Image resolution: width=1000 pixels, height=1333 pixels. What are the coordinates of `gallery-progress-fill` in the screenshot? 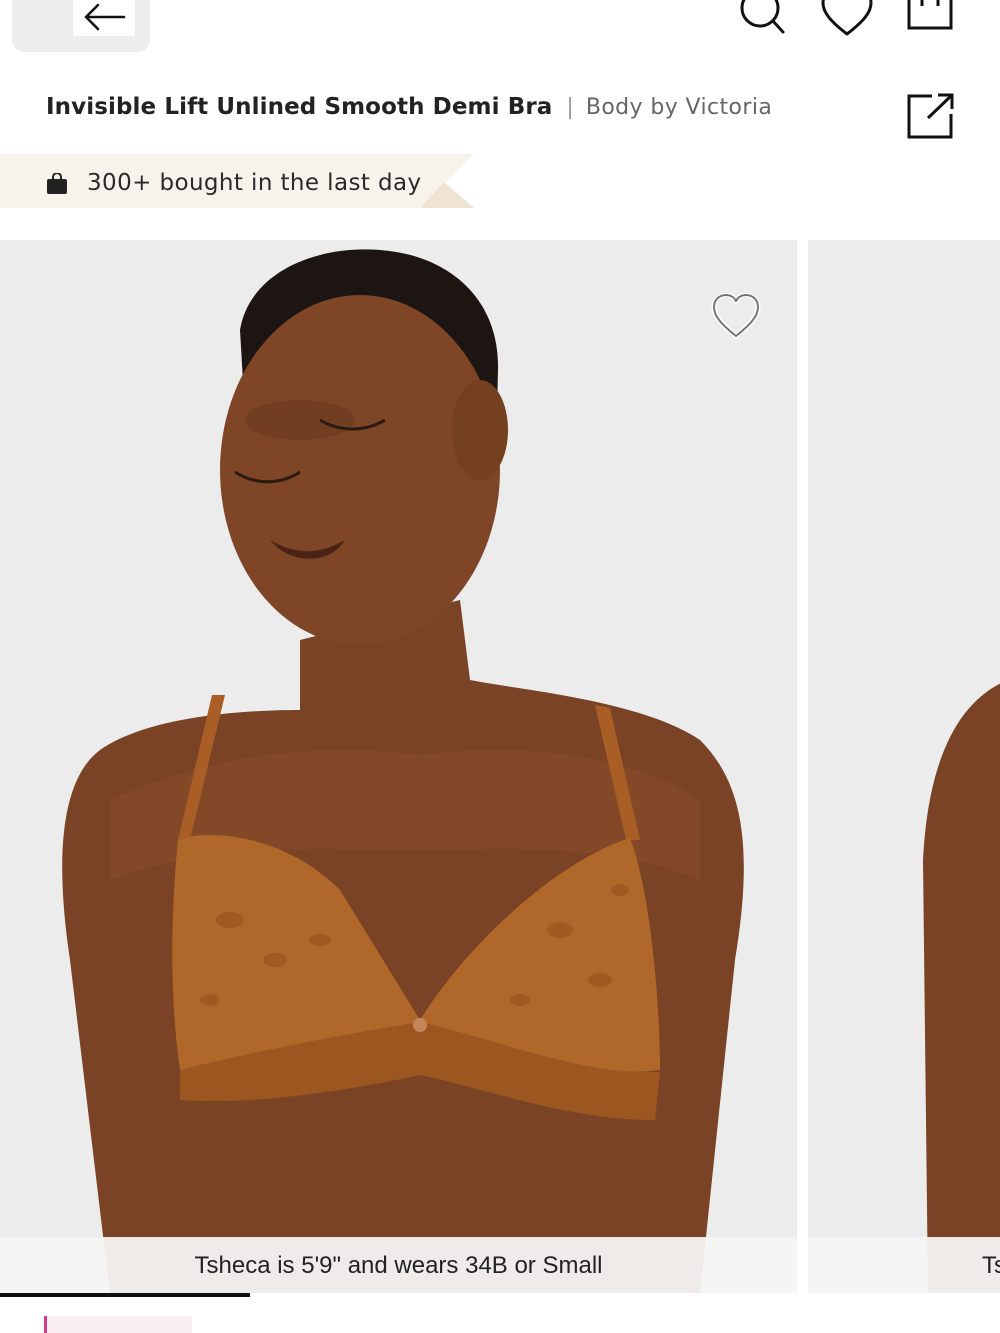 It's located at (125, 1295).